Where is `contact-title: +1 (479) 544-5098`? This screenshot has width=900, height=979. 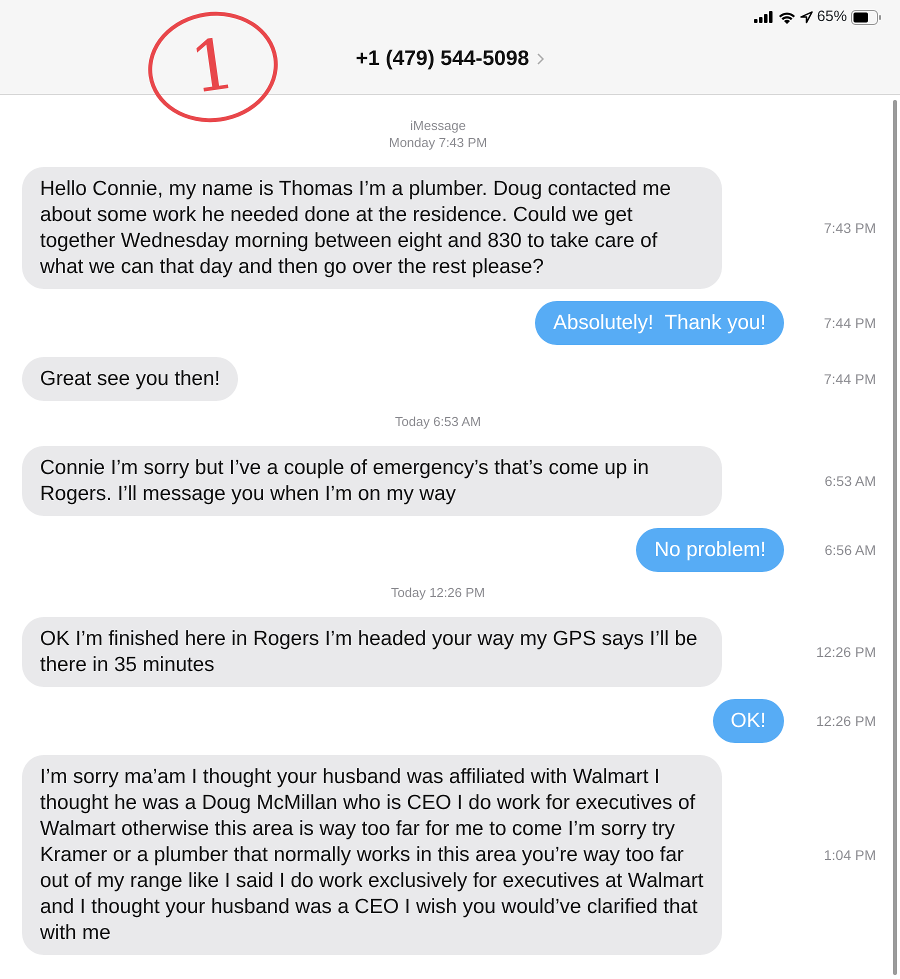
contact-title: +1 (479) 544-5098 is located at coordinates (443, 59).